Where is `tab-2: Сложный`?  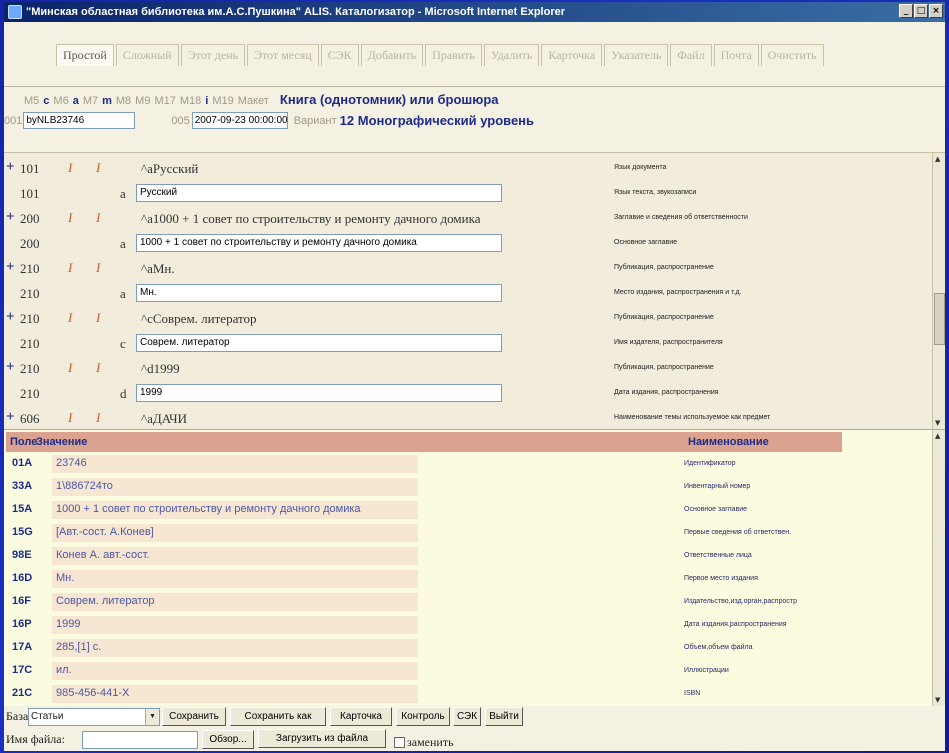
tab-2: Сложный is located at coordinates (147, 55).